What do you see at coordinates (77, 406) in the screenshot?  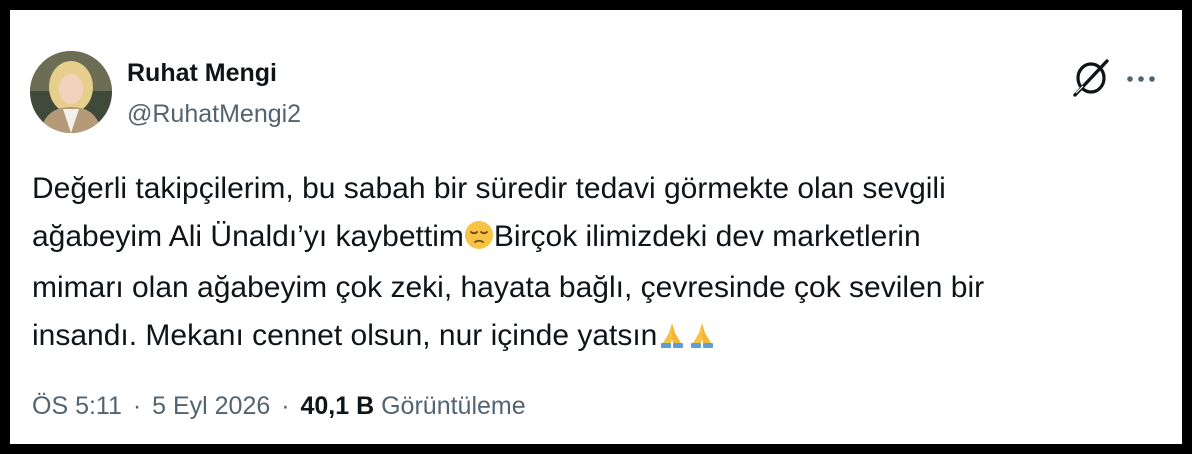 I see `tweet-time: ÖS 5:11` at bounding box center [77, 406].